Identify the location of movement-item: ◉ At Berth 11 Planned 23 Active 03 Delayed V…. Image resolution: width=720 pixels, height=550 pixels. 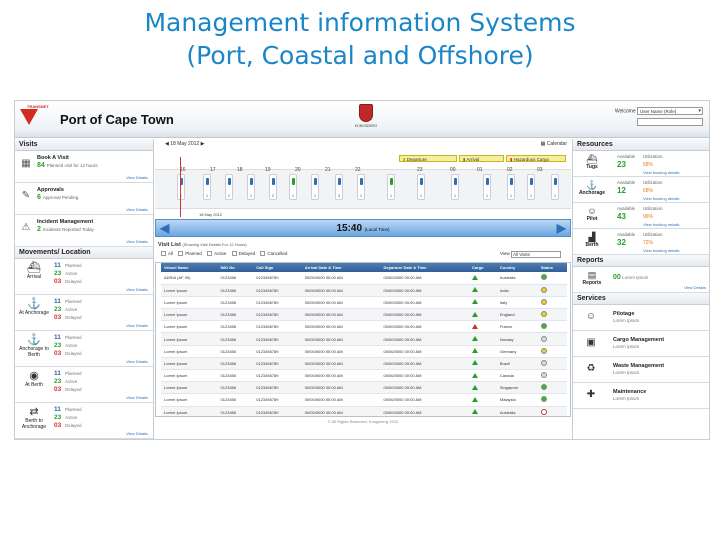
(84, 385).